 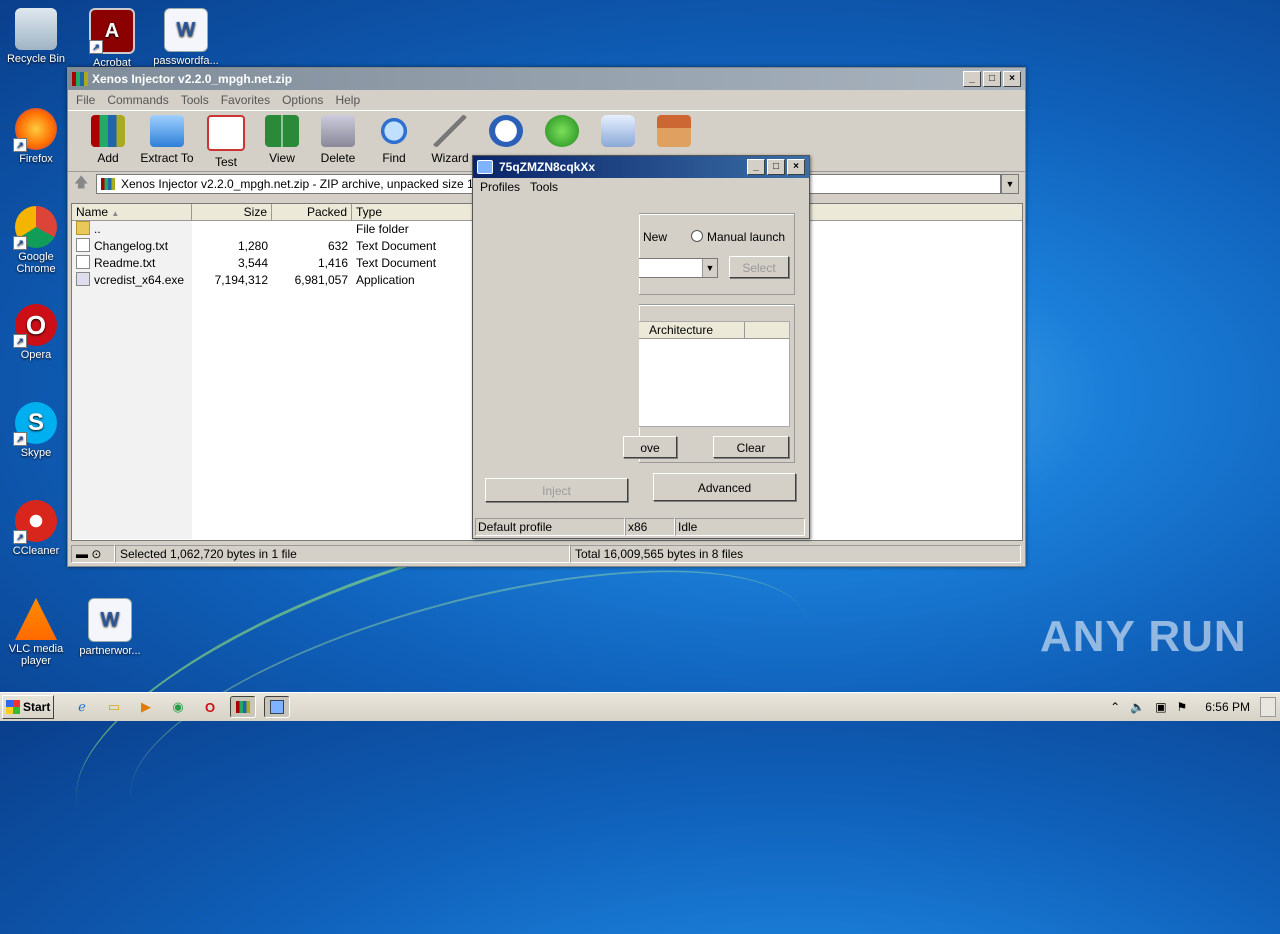 What do you see at coordinates (692, 330) in the screenshot?
I see `column-architecture: Architecture` at bounding box center [692, 330].